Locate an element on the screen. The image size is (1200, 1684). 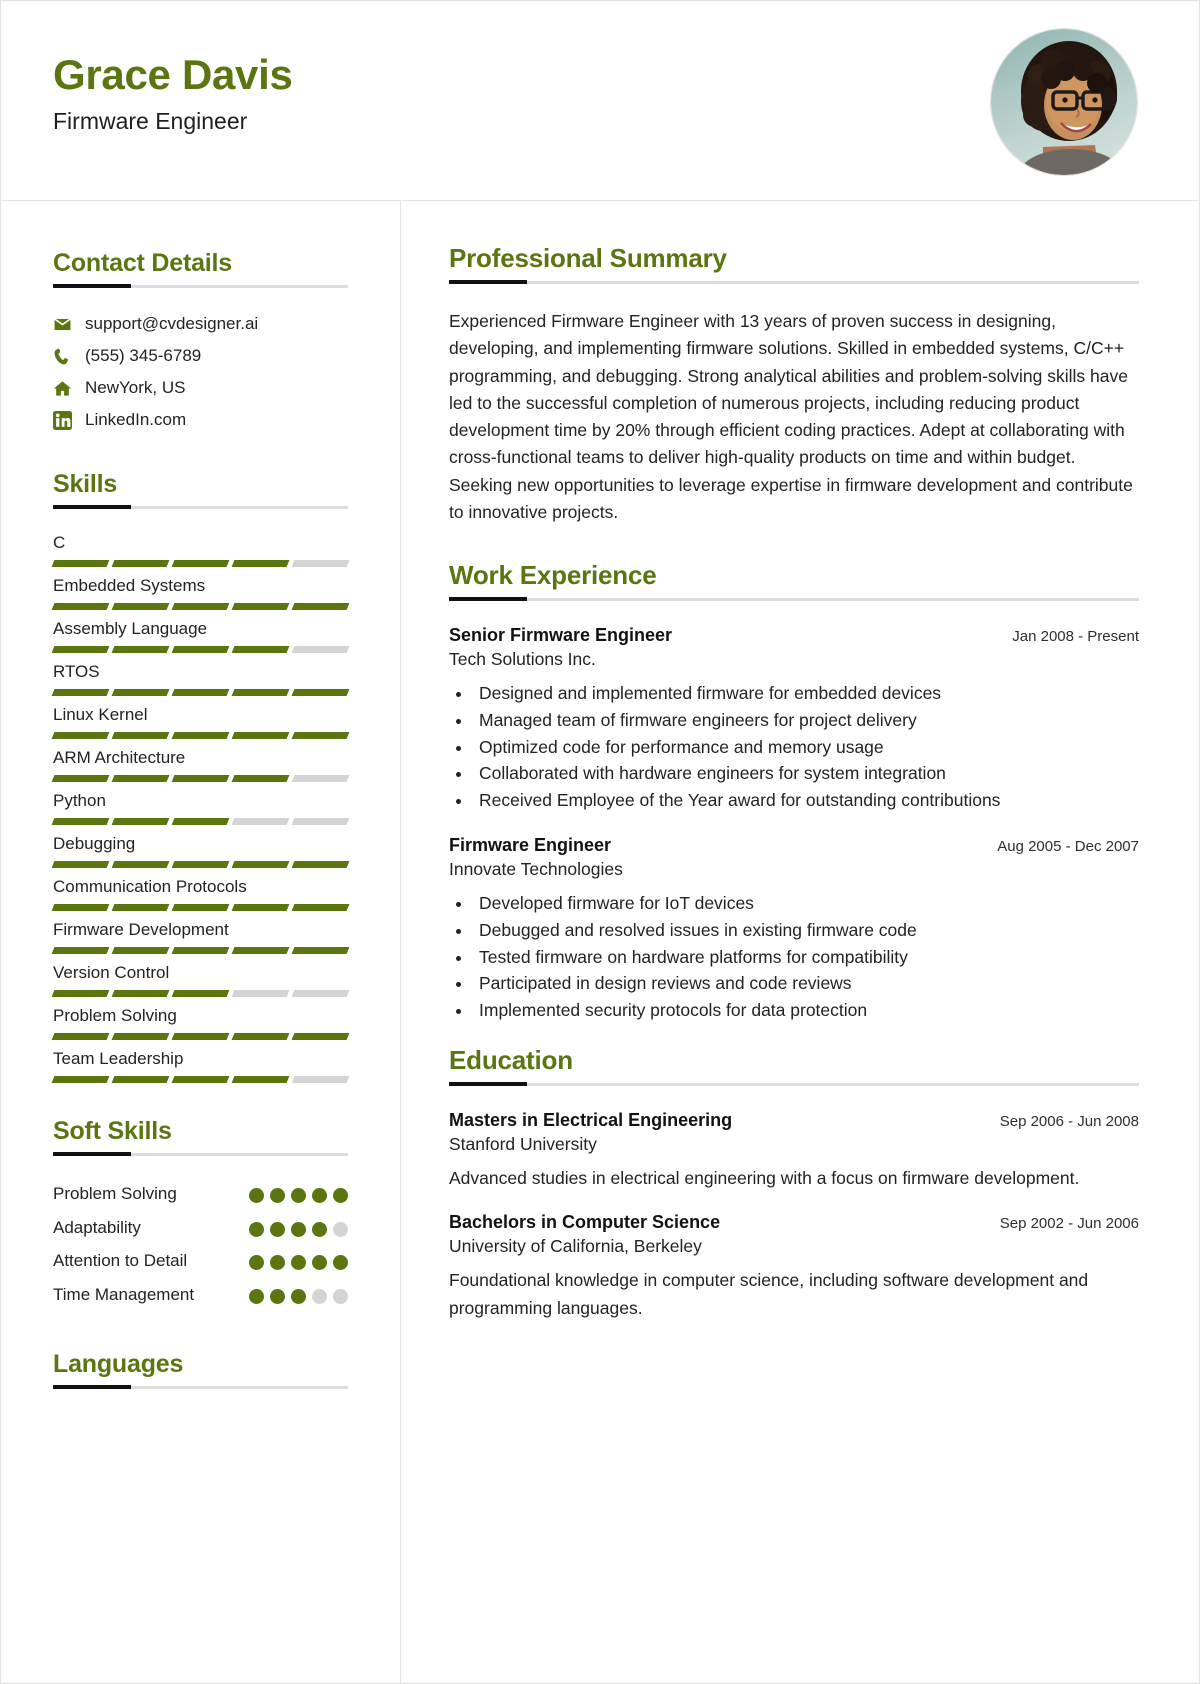
skill-name: Python is located at coordinates (79, 800).